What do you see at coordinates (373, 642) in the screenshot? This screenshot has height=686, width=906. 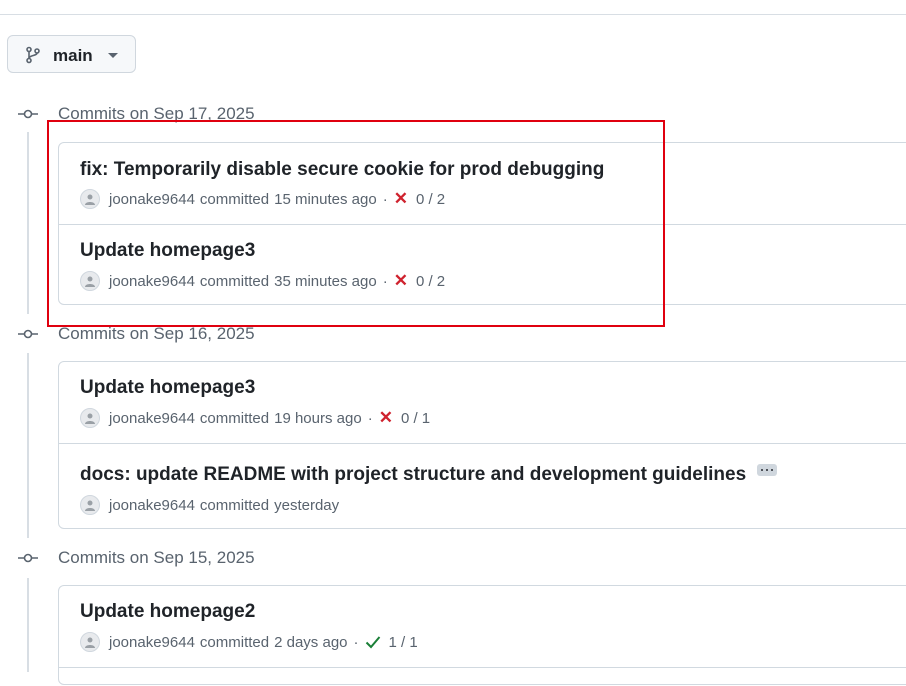 I see `check-icon` at bounding box center [373, 642].